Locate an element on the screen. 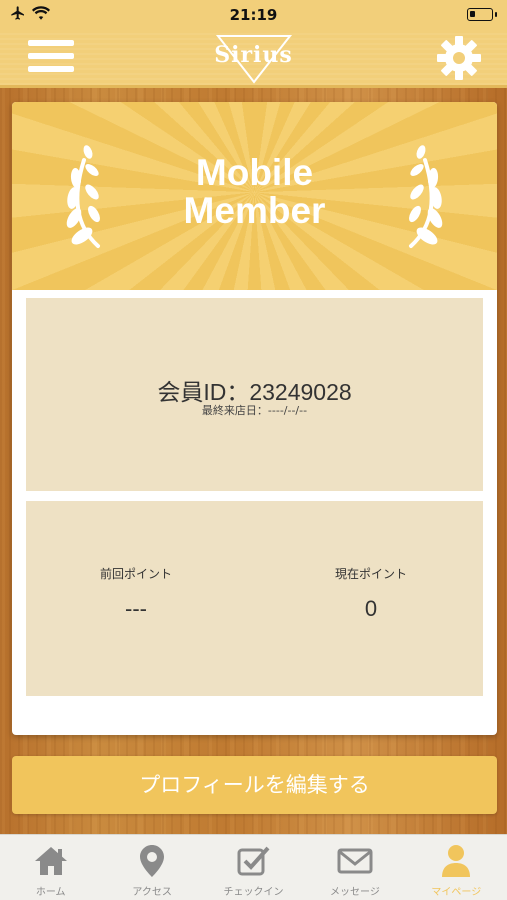 This screenshot has width=507, height=900. status-time: 21:19 is located at coordinates (253, 15).